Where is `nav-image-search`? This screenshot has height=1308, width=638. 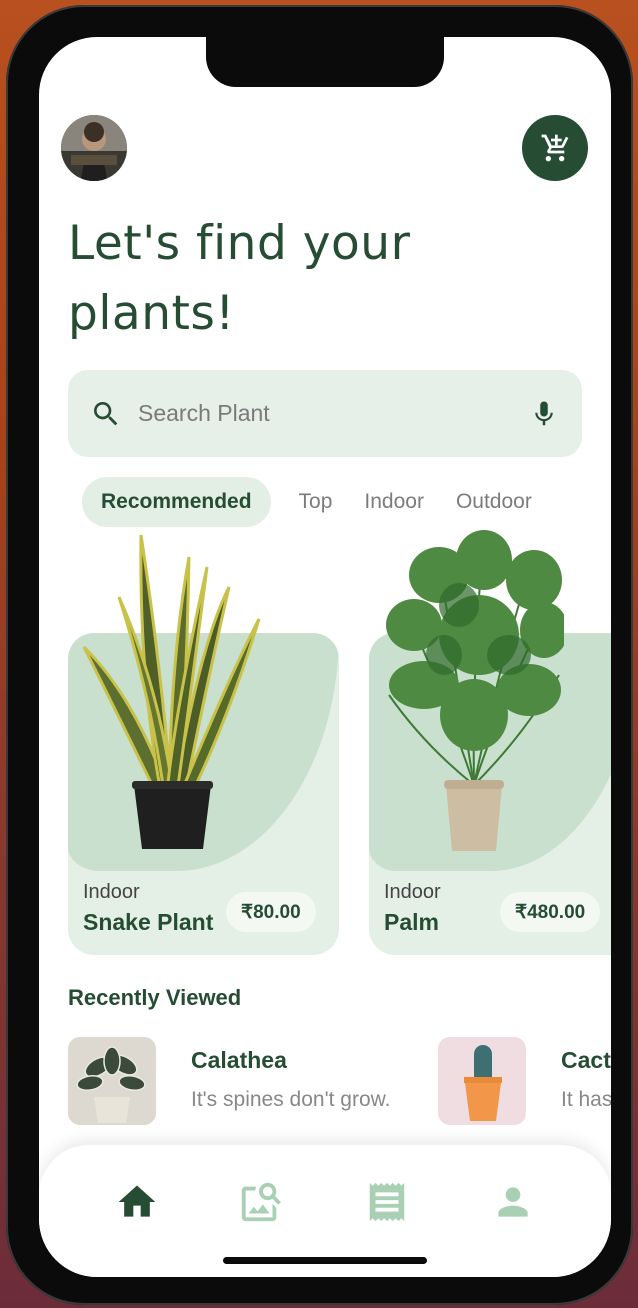 nav-image-search is located at coordinates (261, 1202).